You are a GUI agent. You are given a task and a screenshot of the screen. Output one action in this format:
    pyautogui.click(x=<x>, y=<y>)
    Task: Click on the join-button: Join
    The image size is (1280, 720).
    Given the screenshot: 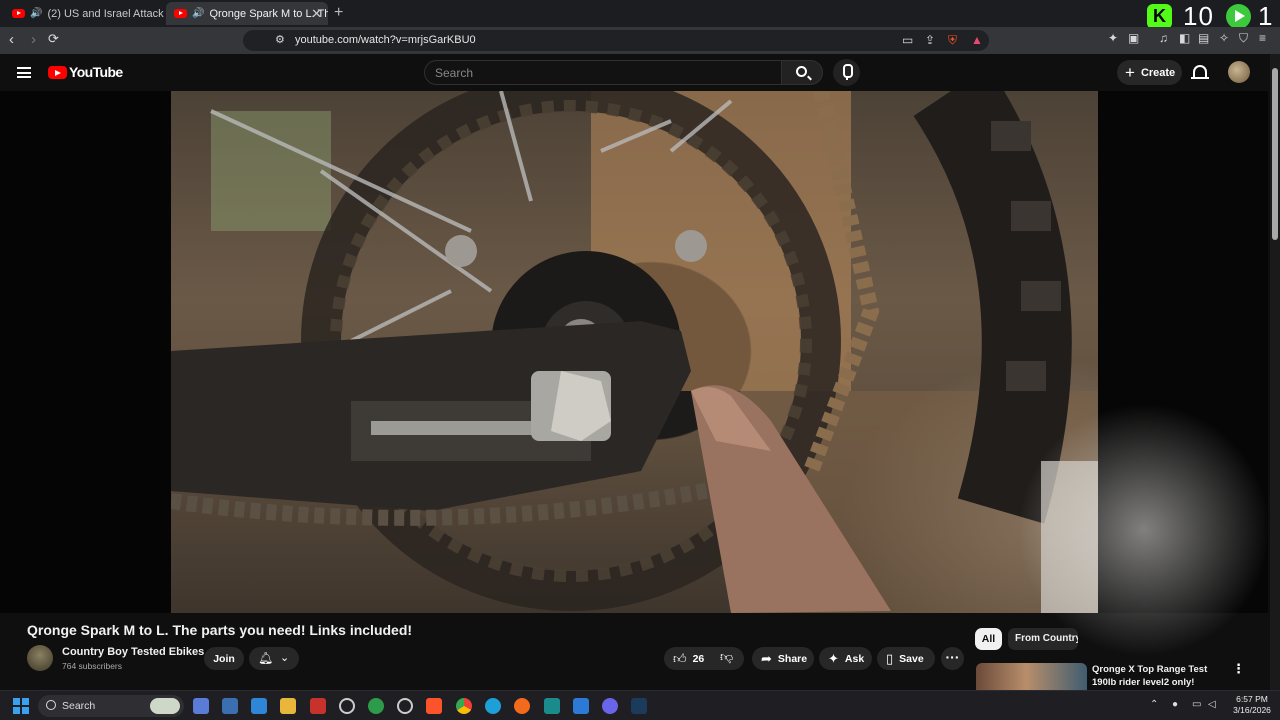 What is the action you would take?
    pyautogui.click(x=224, y=658)
    